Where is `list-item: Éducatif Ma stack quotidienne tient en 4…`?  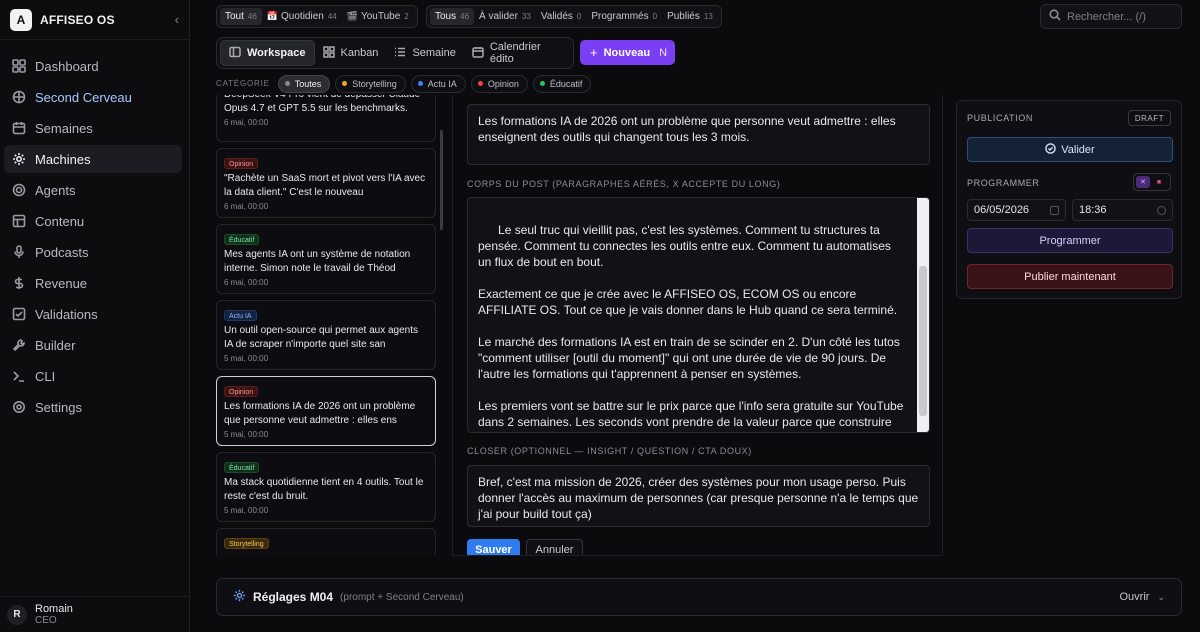 list-item: Éducatif Ma stack quotidienne tient en 4… is located at coordinates (326, 487).